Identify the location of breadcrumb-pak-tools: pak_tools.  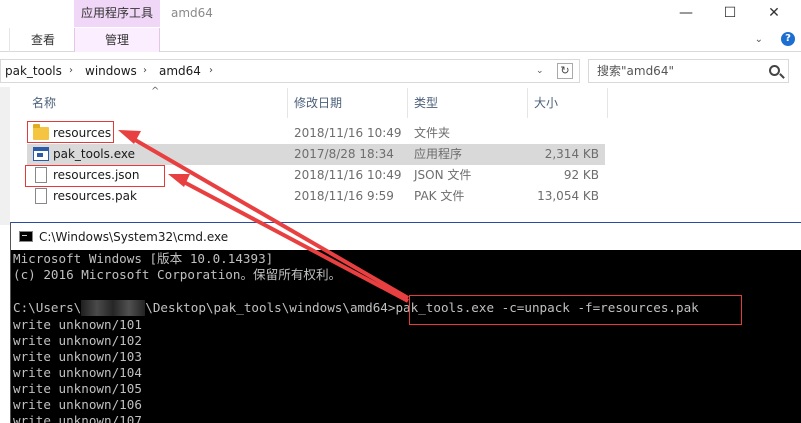
(33, 71).